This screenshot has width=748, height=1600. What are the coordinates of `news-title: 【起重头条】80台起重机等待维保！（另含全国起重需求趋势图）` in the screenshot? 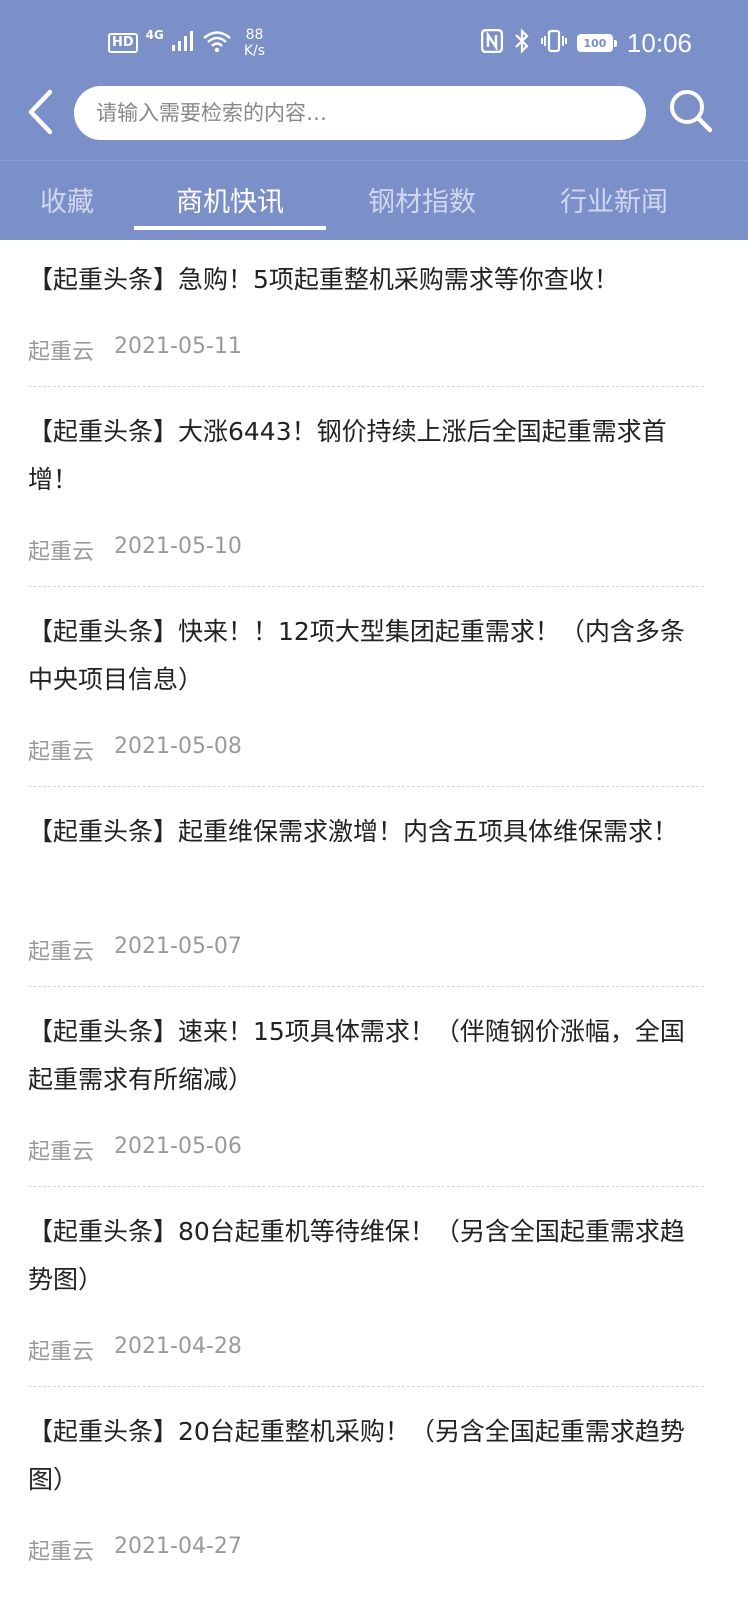 It's located at (356, 1255).